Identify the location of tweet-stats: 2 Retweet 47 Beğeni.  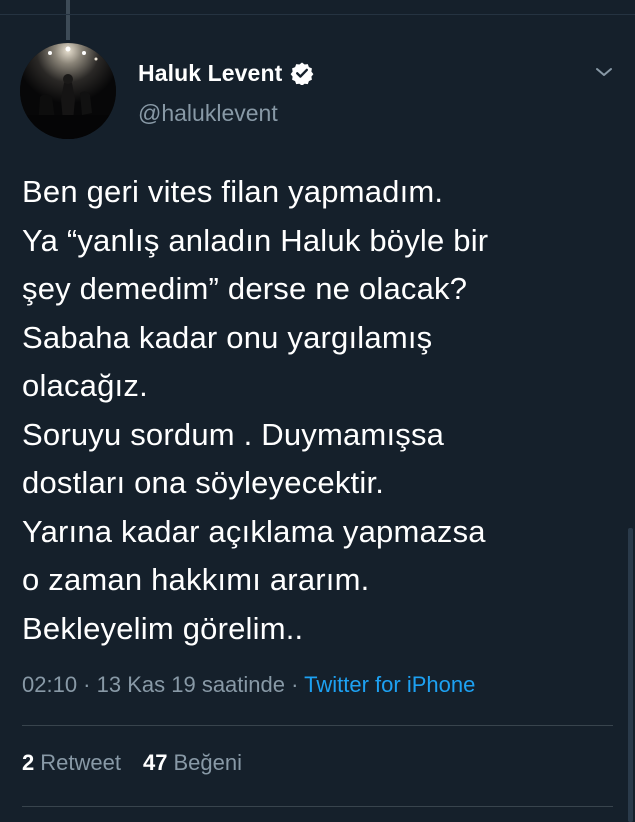
(143, 763).